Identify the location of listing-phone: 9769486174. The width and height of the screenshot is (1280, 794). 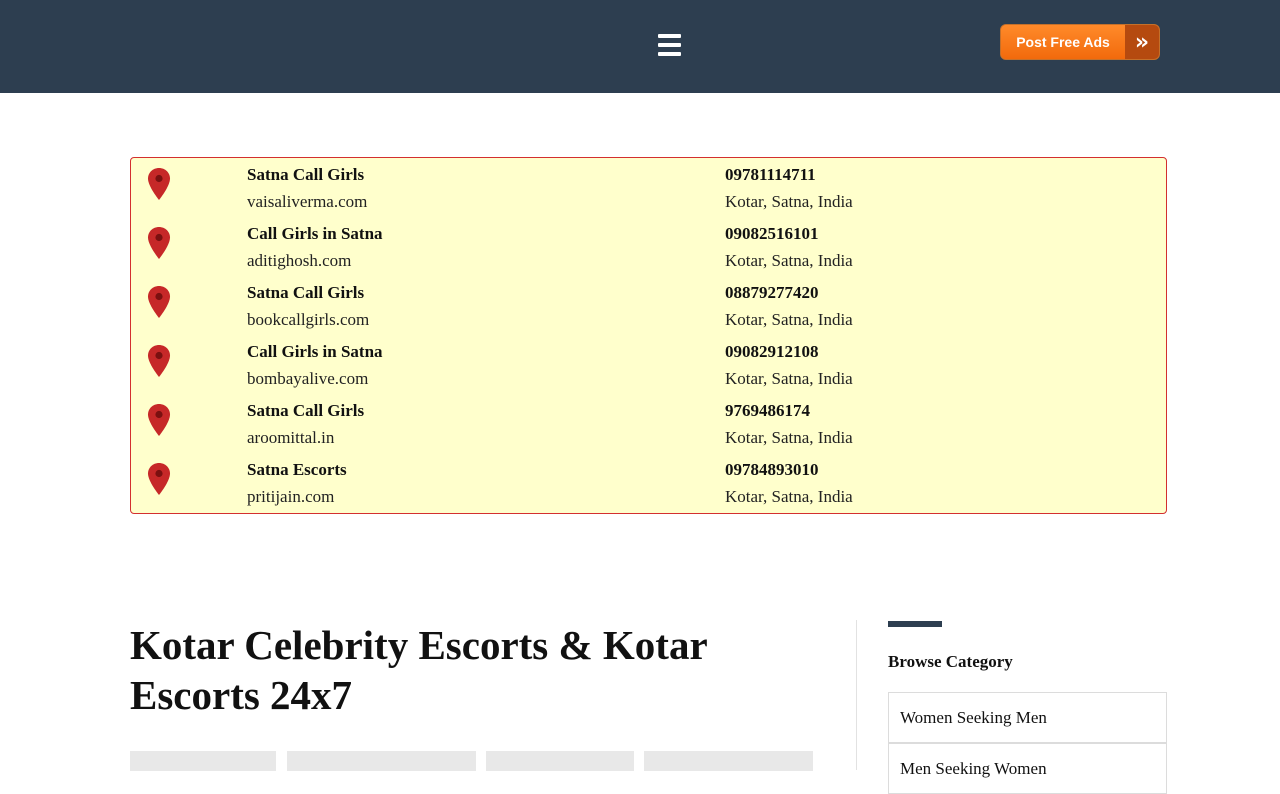
(767, 411).